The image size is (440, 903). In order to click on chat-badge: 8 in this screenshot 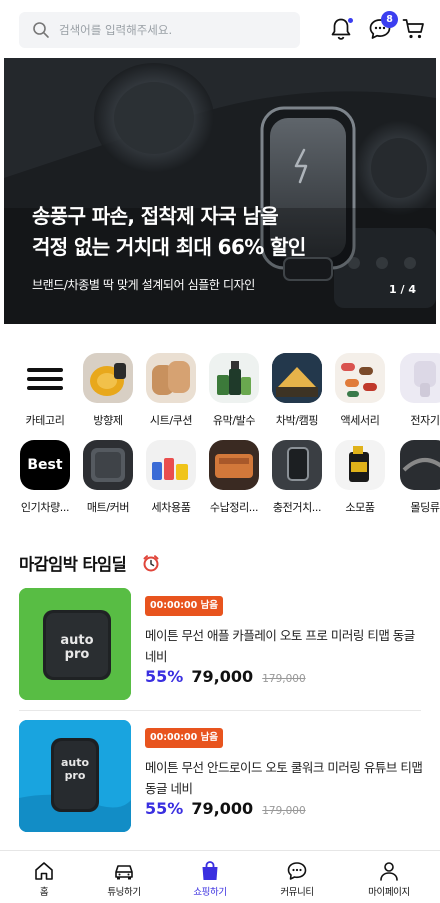, I will do `click(389, 19)`.